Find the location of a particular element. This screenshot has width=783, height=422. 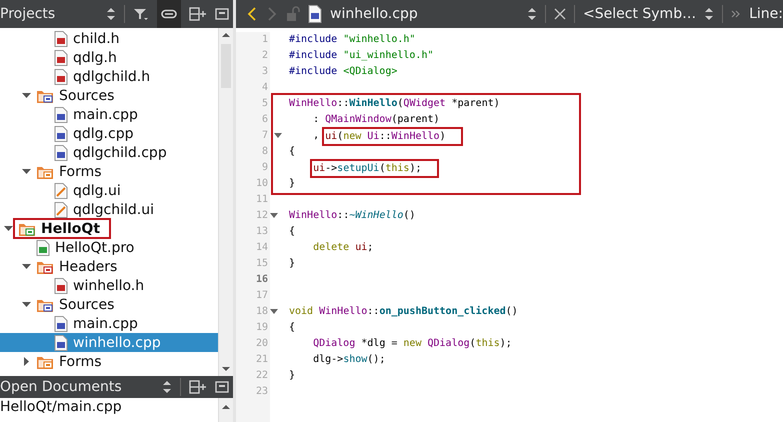

panel-title: Open Documents is located at coordinates (61, 387).